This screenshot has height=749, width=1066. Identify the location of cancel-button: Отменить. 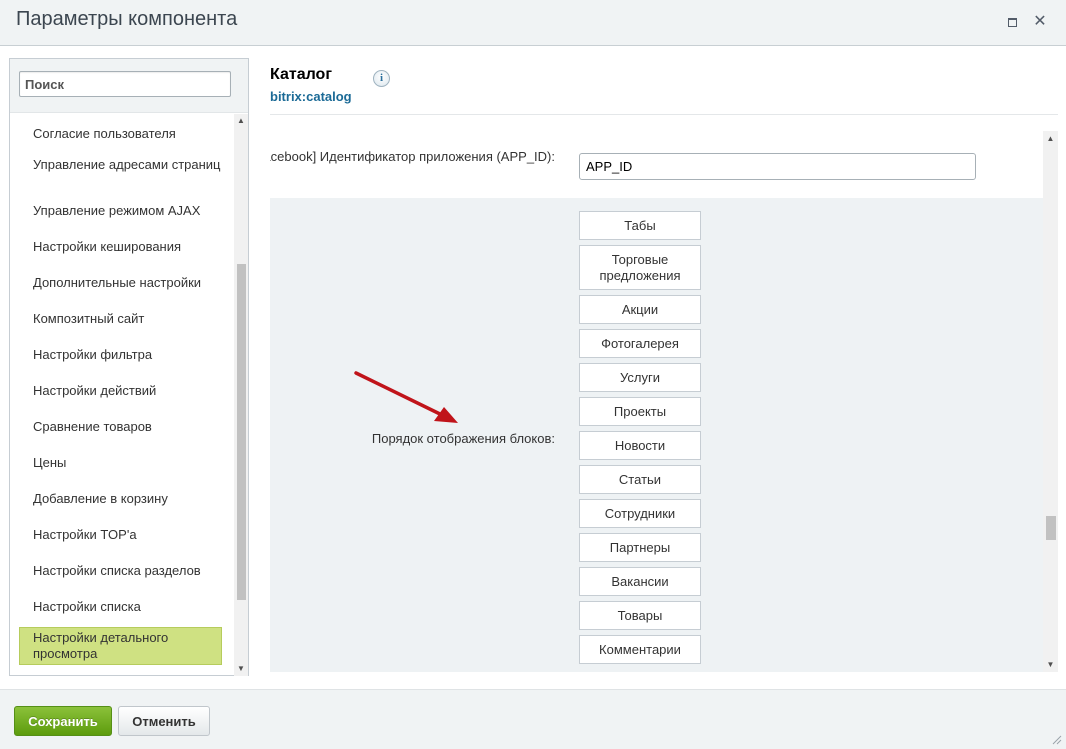
(164, 721).